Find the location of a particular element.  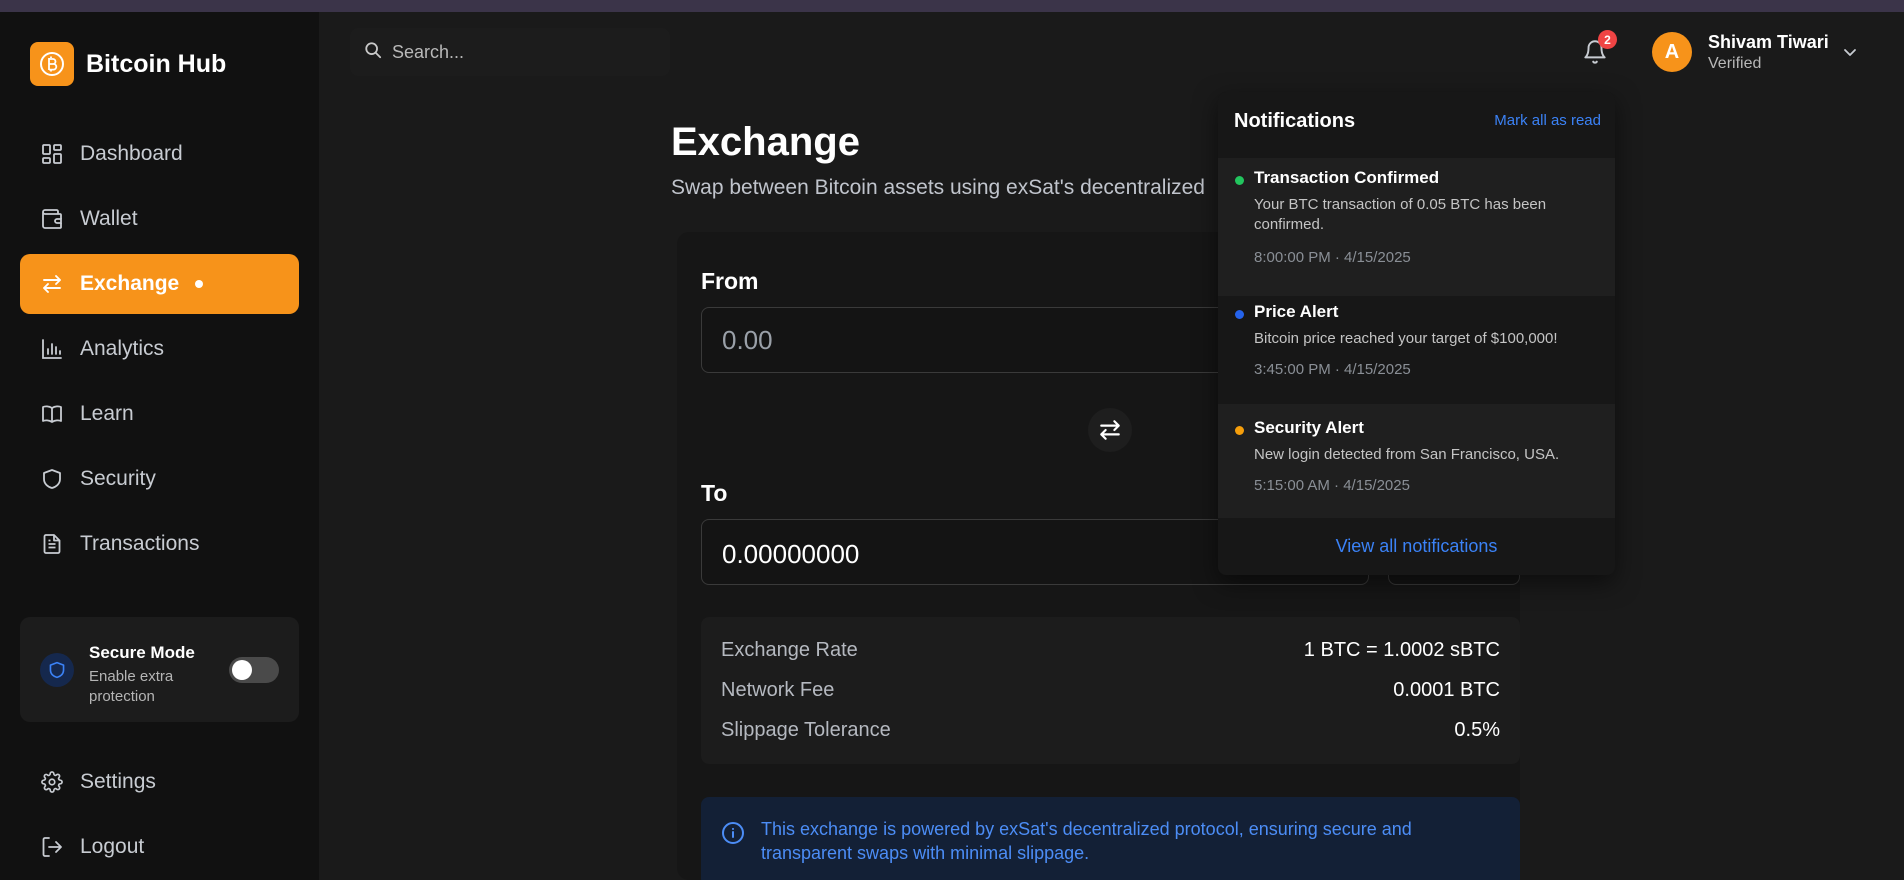

document-icon is located at coordinates (52, 544).